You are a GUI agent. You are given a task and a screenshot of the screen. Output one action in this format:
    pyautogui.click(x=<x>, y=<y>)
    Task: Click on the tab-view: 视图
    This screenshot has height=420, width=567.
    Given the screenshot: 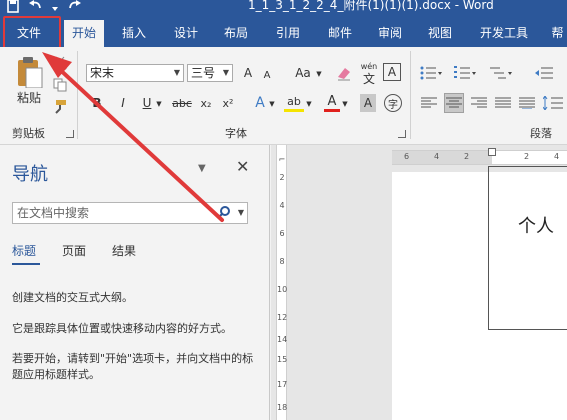 What is the action you would take?
    pyautogui.click(x=440, y=33)
    